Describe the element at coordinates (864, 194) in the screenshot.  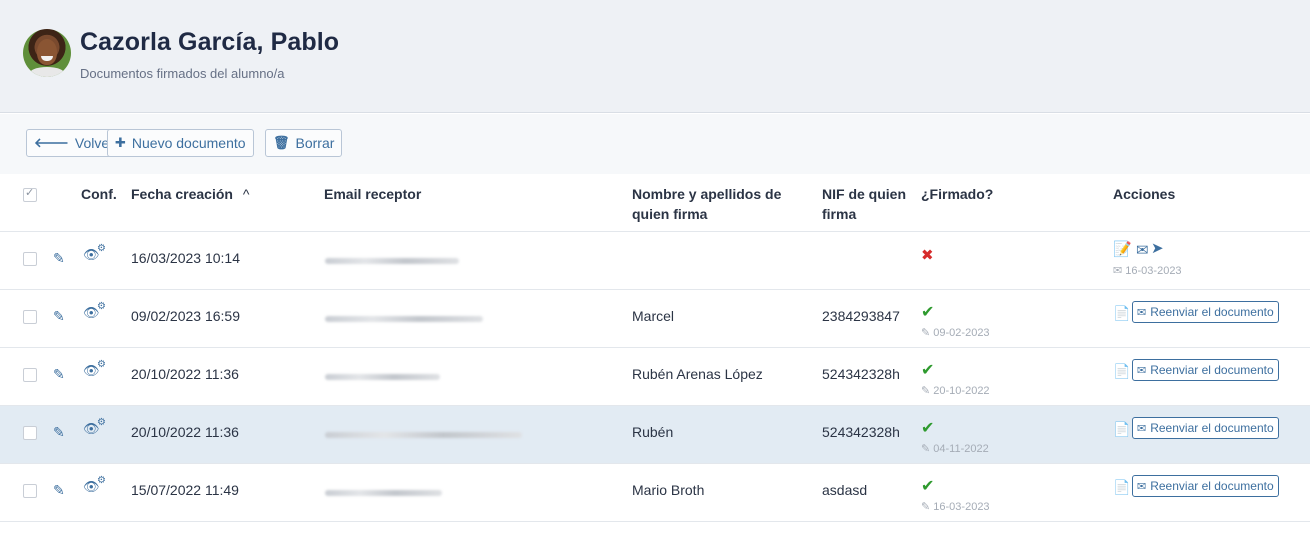
I see `column-nif-line1: NIF de quien` at that location.